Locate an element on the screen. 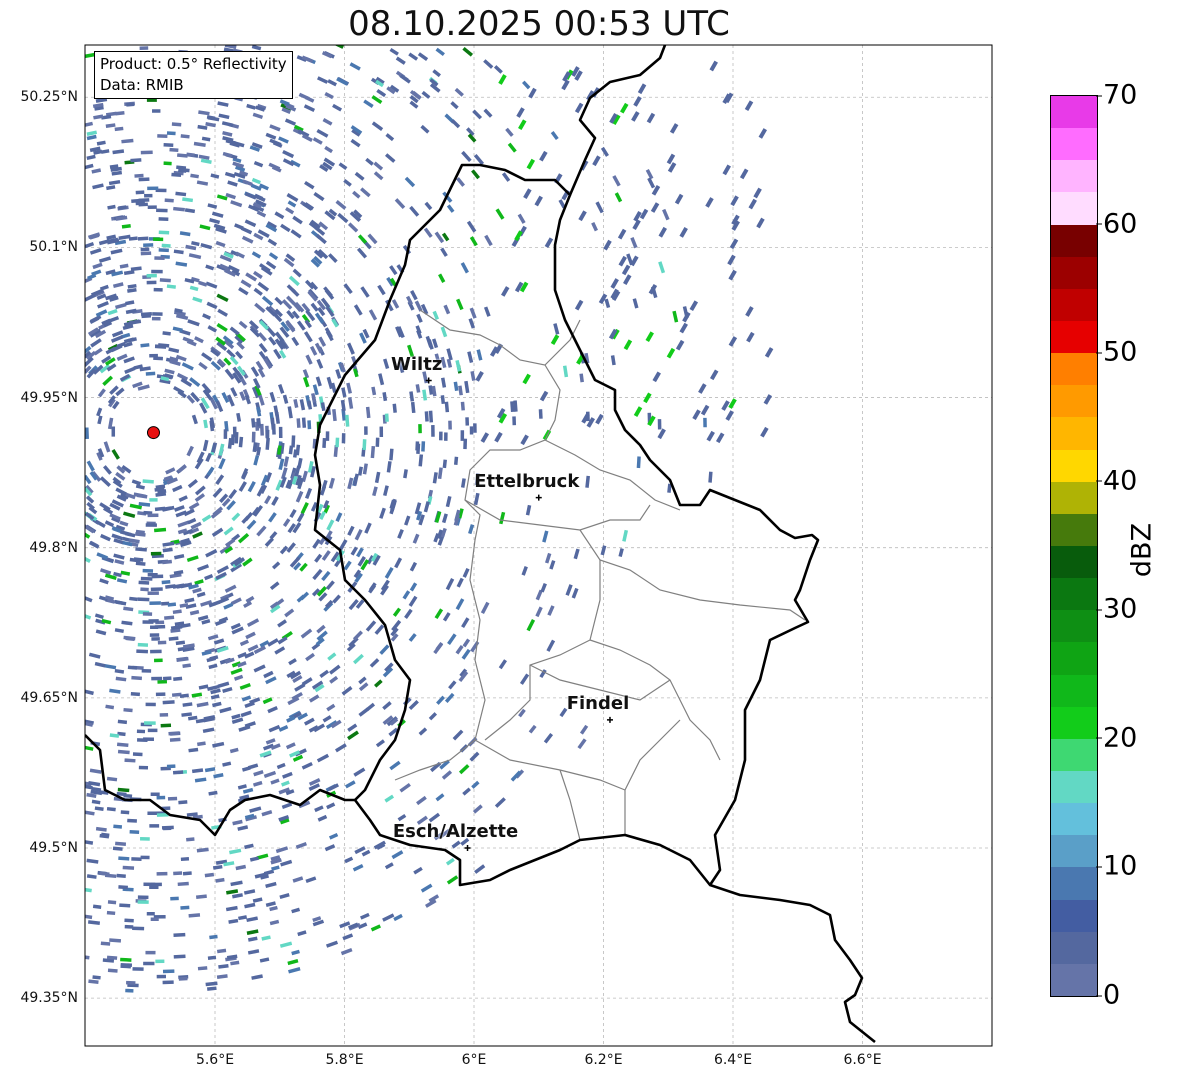 This screenshot has height=1081, width=1184. radar-site-marker is located at coordinates (153, 433).